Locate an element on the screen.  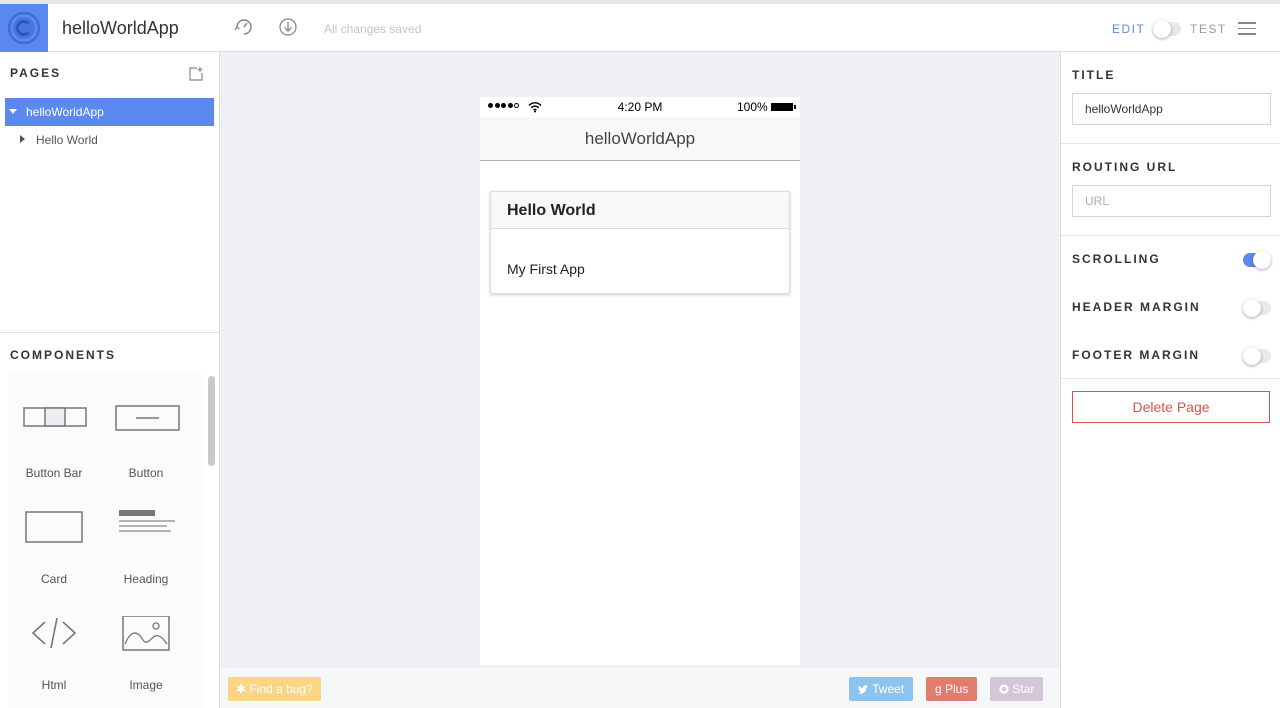
component-label: Button Bar is located at coordinates (54, 473).